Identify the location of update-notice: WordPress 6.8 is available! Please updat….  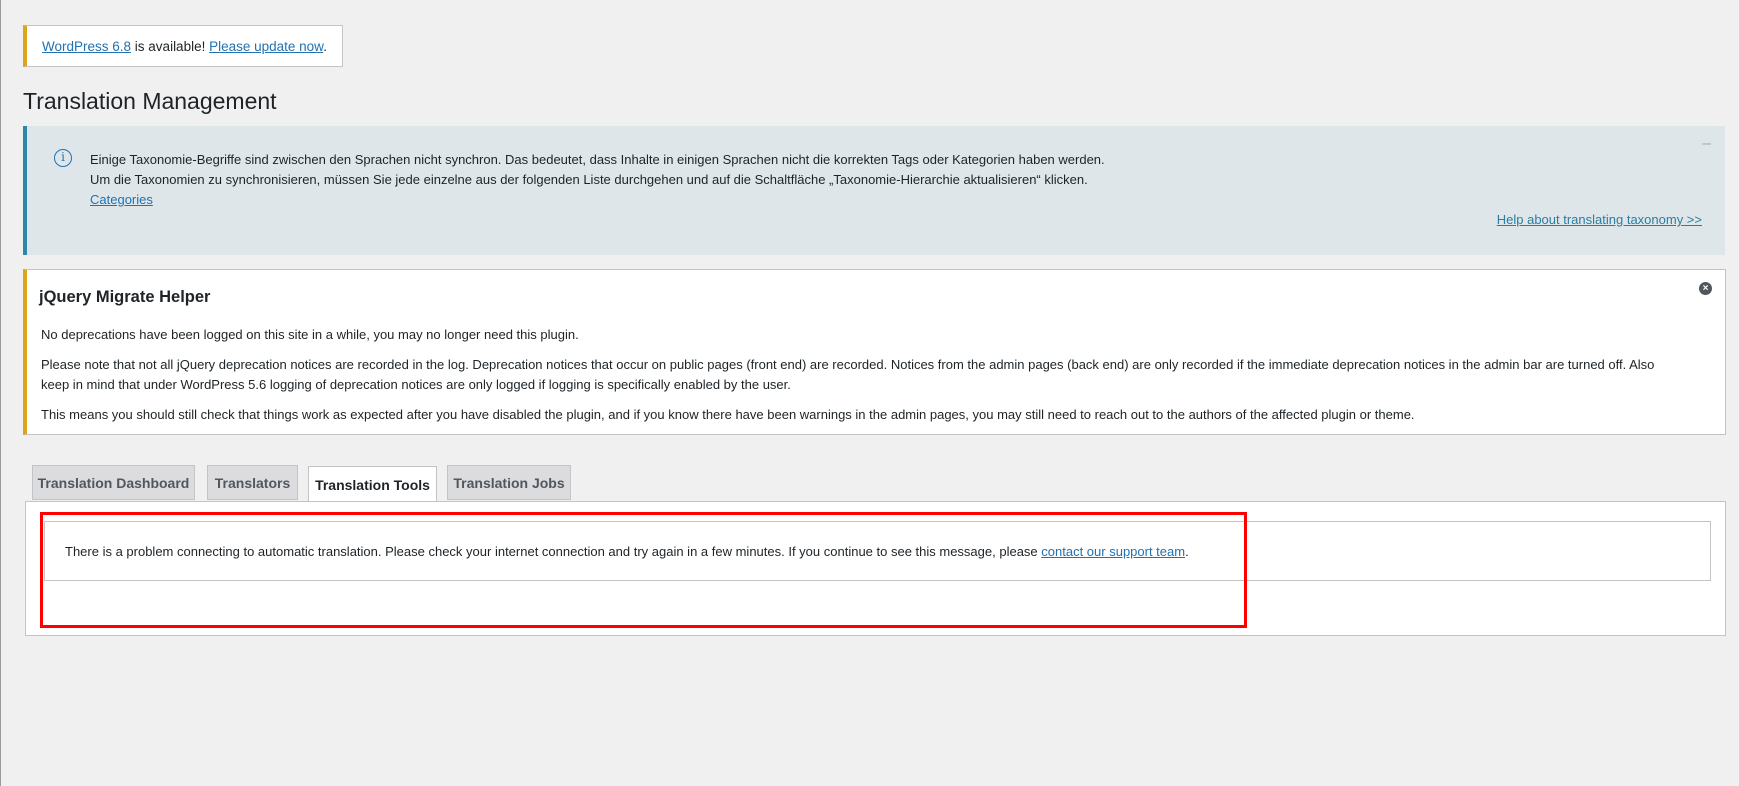
(183, 46).